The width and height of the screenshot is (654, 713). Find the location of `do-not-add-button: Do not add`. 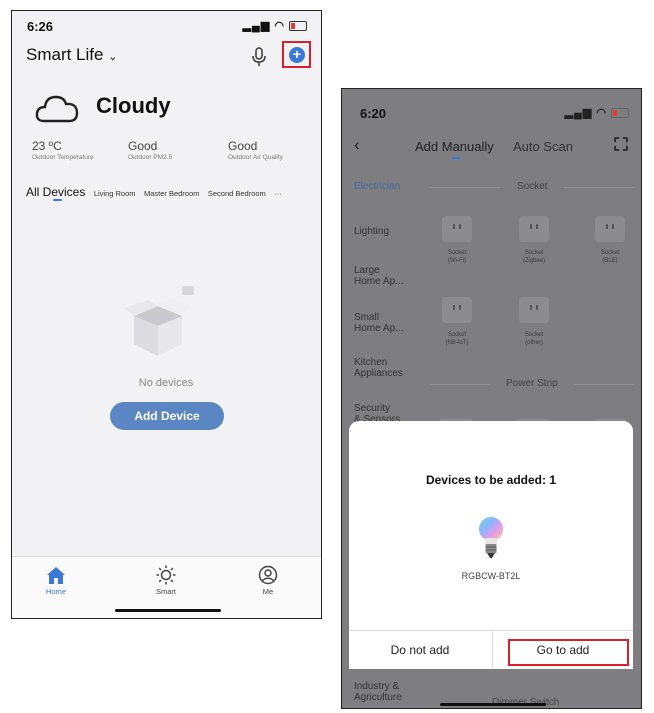

do-not-add-button: Do not add is located at coordinates (420, 650).